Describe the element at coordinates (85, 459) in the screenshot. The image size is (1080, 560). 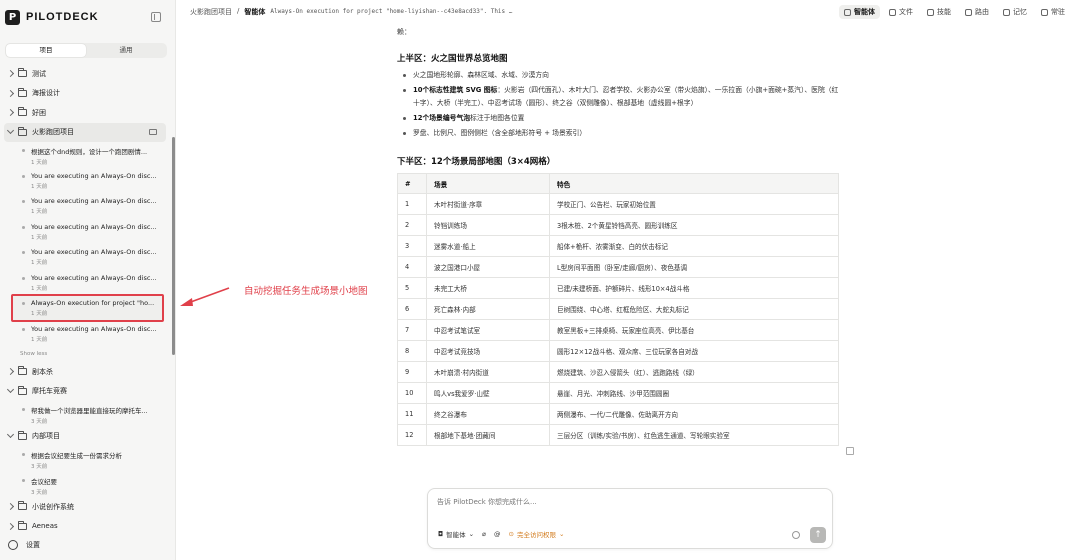
I see `session-item: 根据会议纪要生成一份需求分析 3 天前` at that location.